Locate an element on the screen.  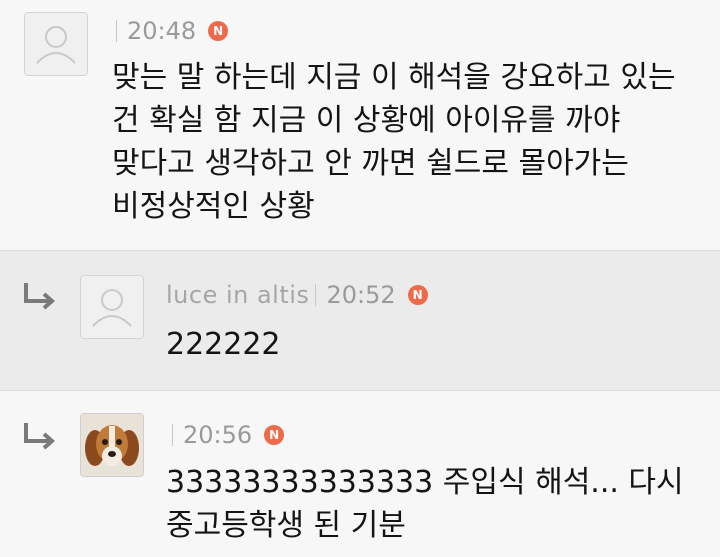
puppy-avatar is located at coordinates (112, 445).